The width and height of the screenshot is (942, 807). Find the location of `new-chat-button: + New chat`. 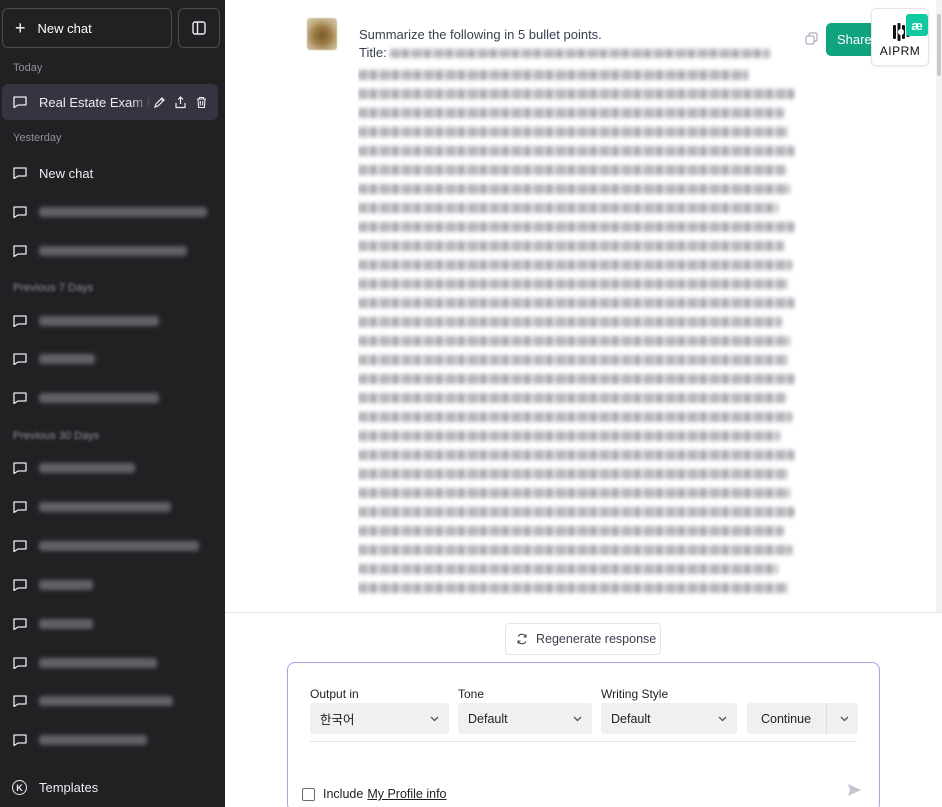

new-chat-button: + New chat is located at coordinates (87, 28).